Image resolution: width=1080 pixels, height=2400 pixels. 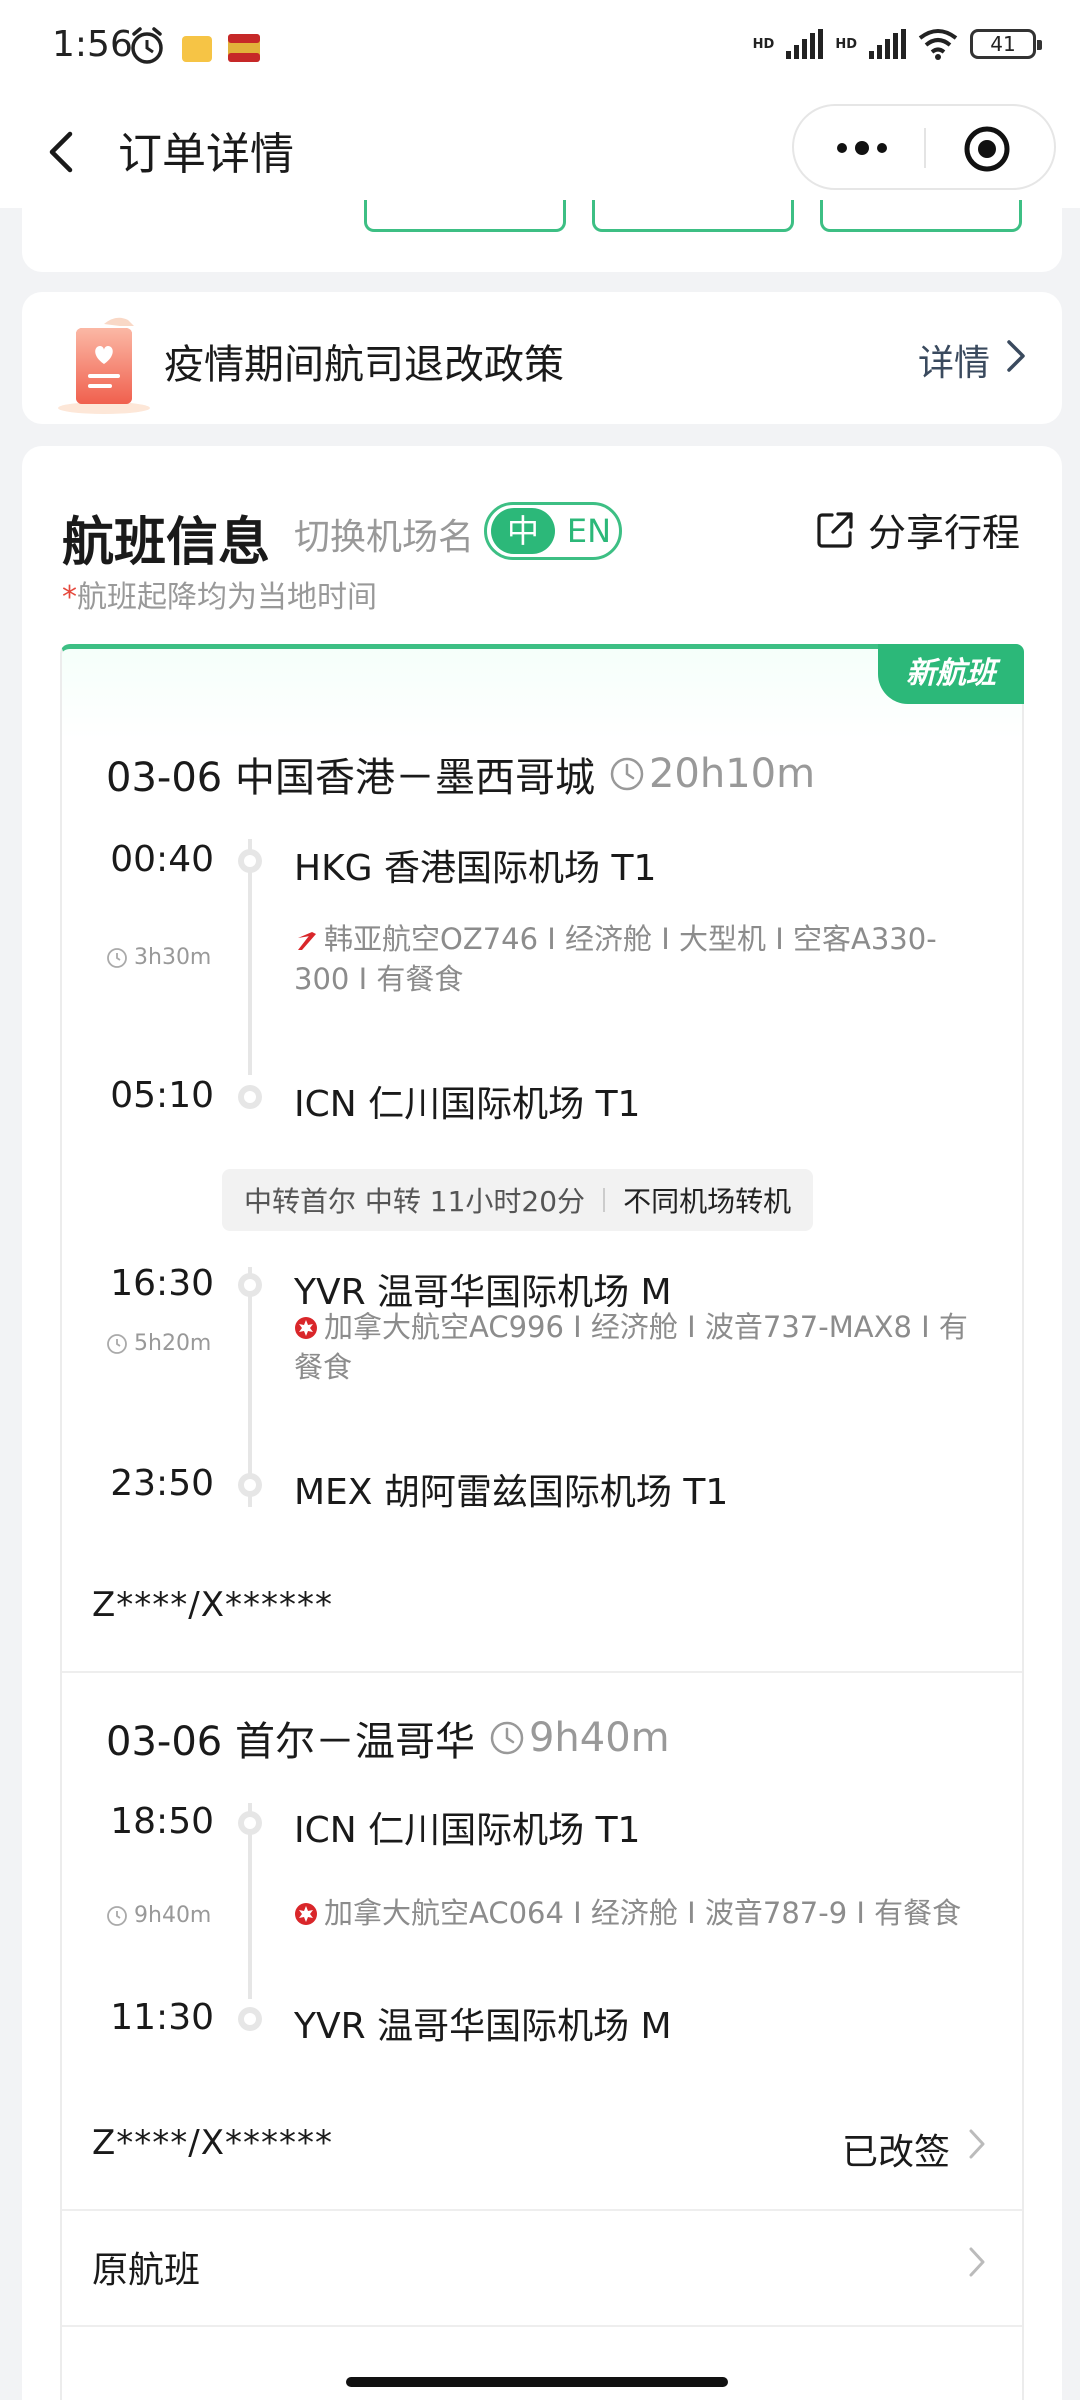 What do you see at coordinates (69, 597) in the screenshot?
I see `note-star: *` at bounding box center [69, 597].